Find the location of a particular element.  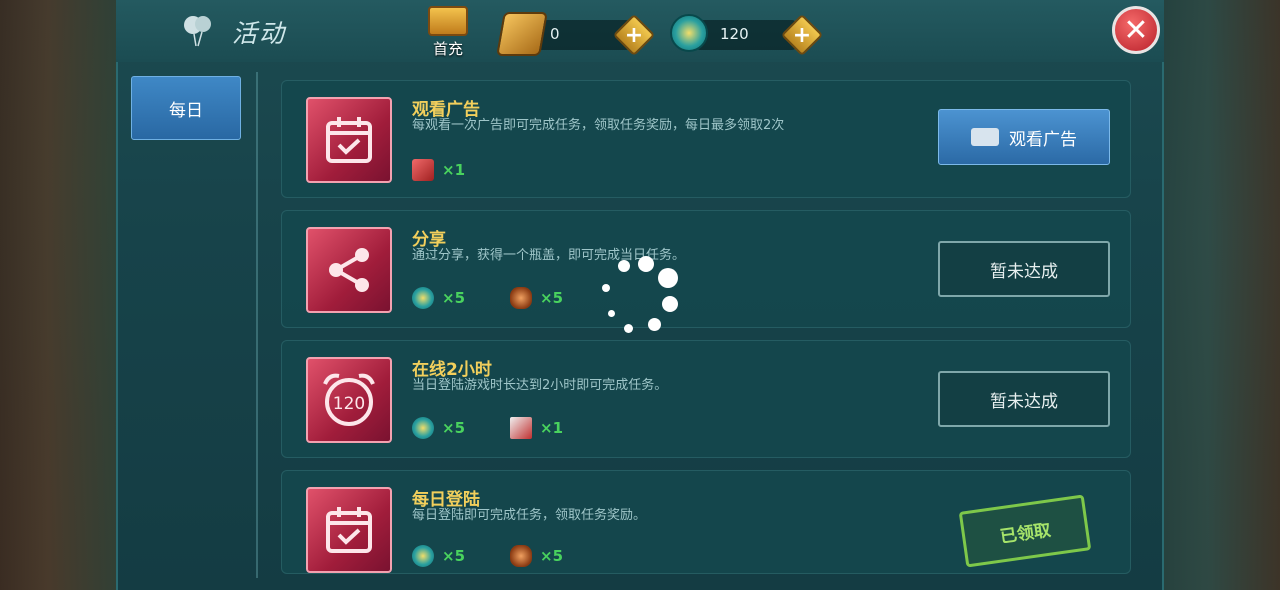

gem-value: 0 is located at coordinates (555, 34).